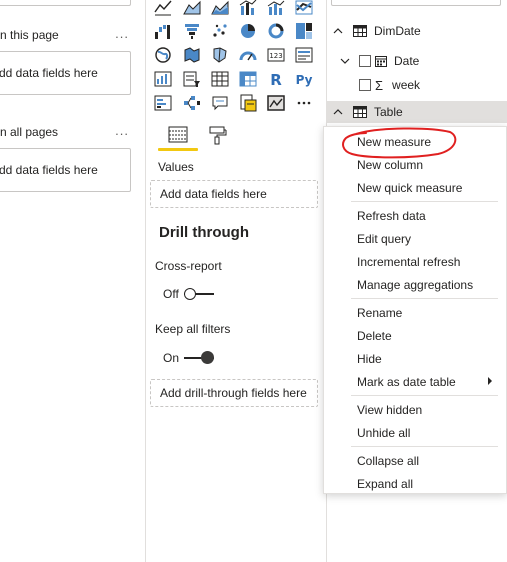 The width and height of the screenshot is (507, 562). What do you see at coordinates (199, 357) in the screenshot?
I see `toggle-switch-on-icon` at bounding box center [199, 357].